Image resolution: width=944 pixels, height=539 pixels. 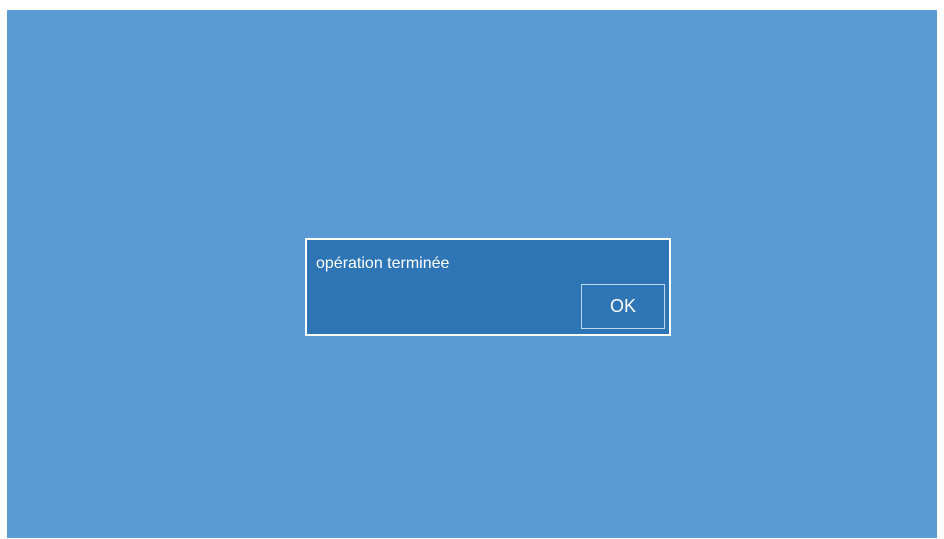 What do you see at coordinates (488, 287) in the screenshot?
I see `message-dialog: opération terminée OK` at bounding box center [488, 287].